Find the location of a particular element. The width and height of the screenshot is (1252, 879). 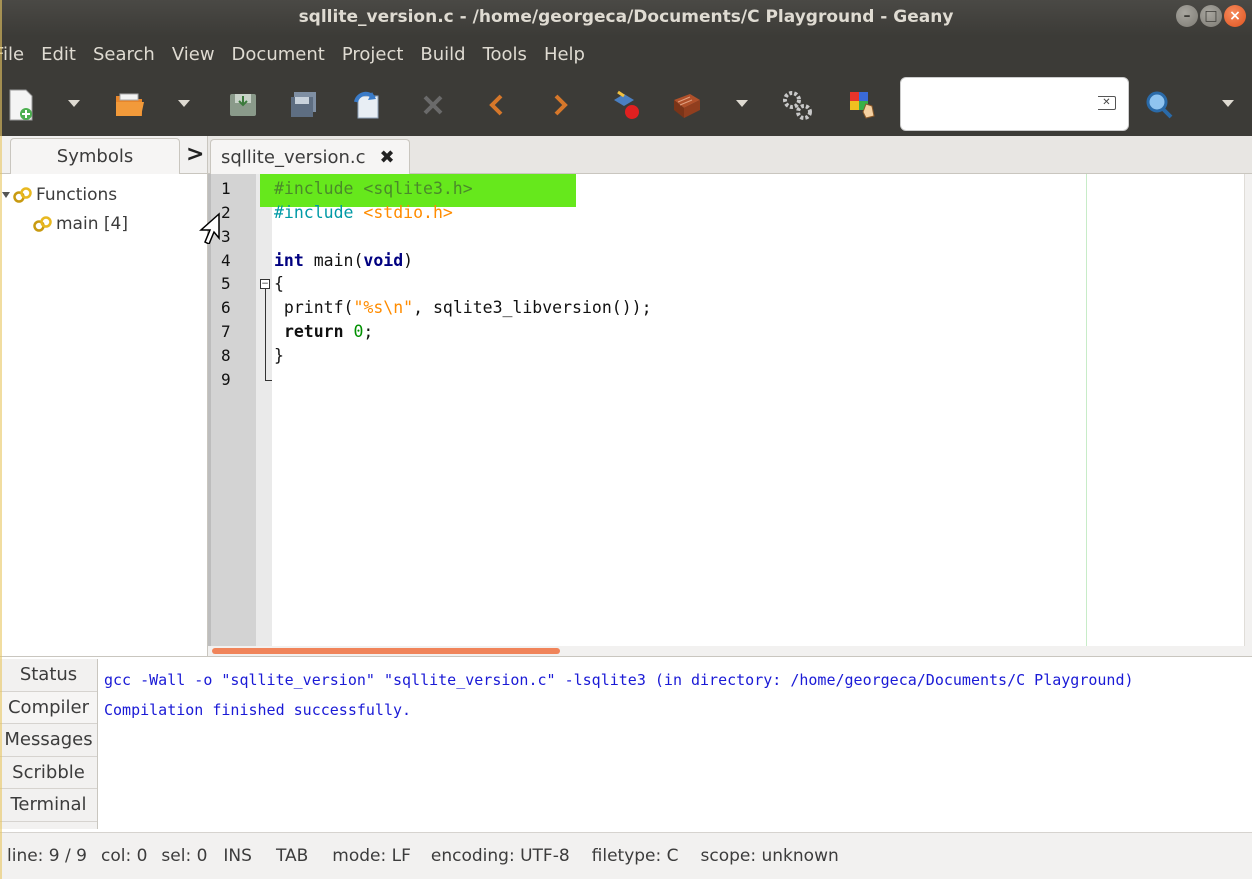

search-field: ✕ is located at coordinates (1014, 104).